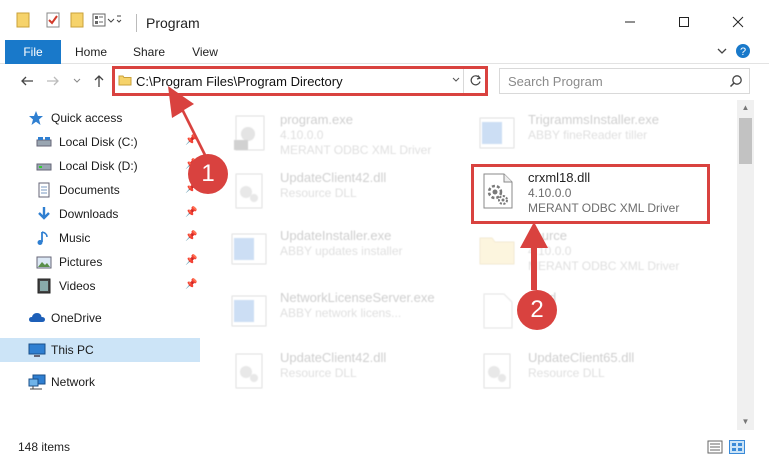 The image size is (769, 473). What do you see at coordinates (44, 447) in the screenshot?
I see `item-count: 148 items` at bounding box center [44, 447].